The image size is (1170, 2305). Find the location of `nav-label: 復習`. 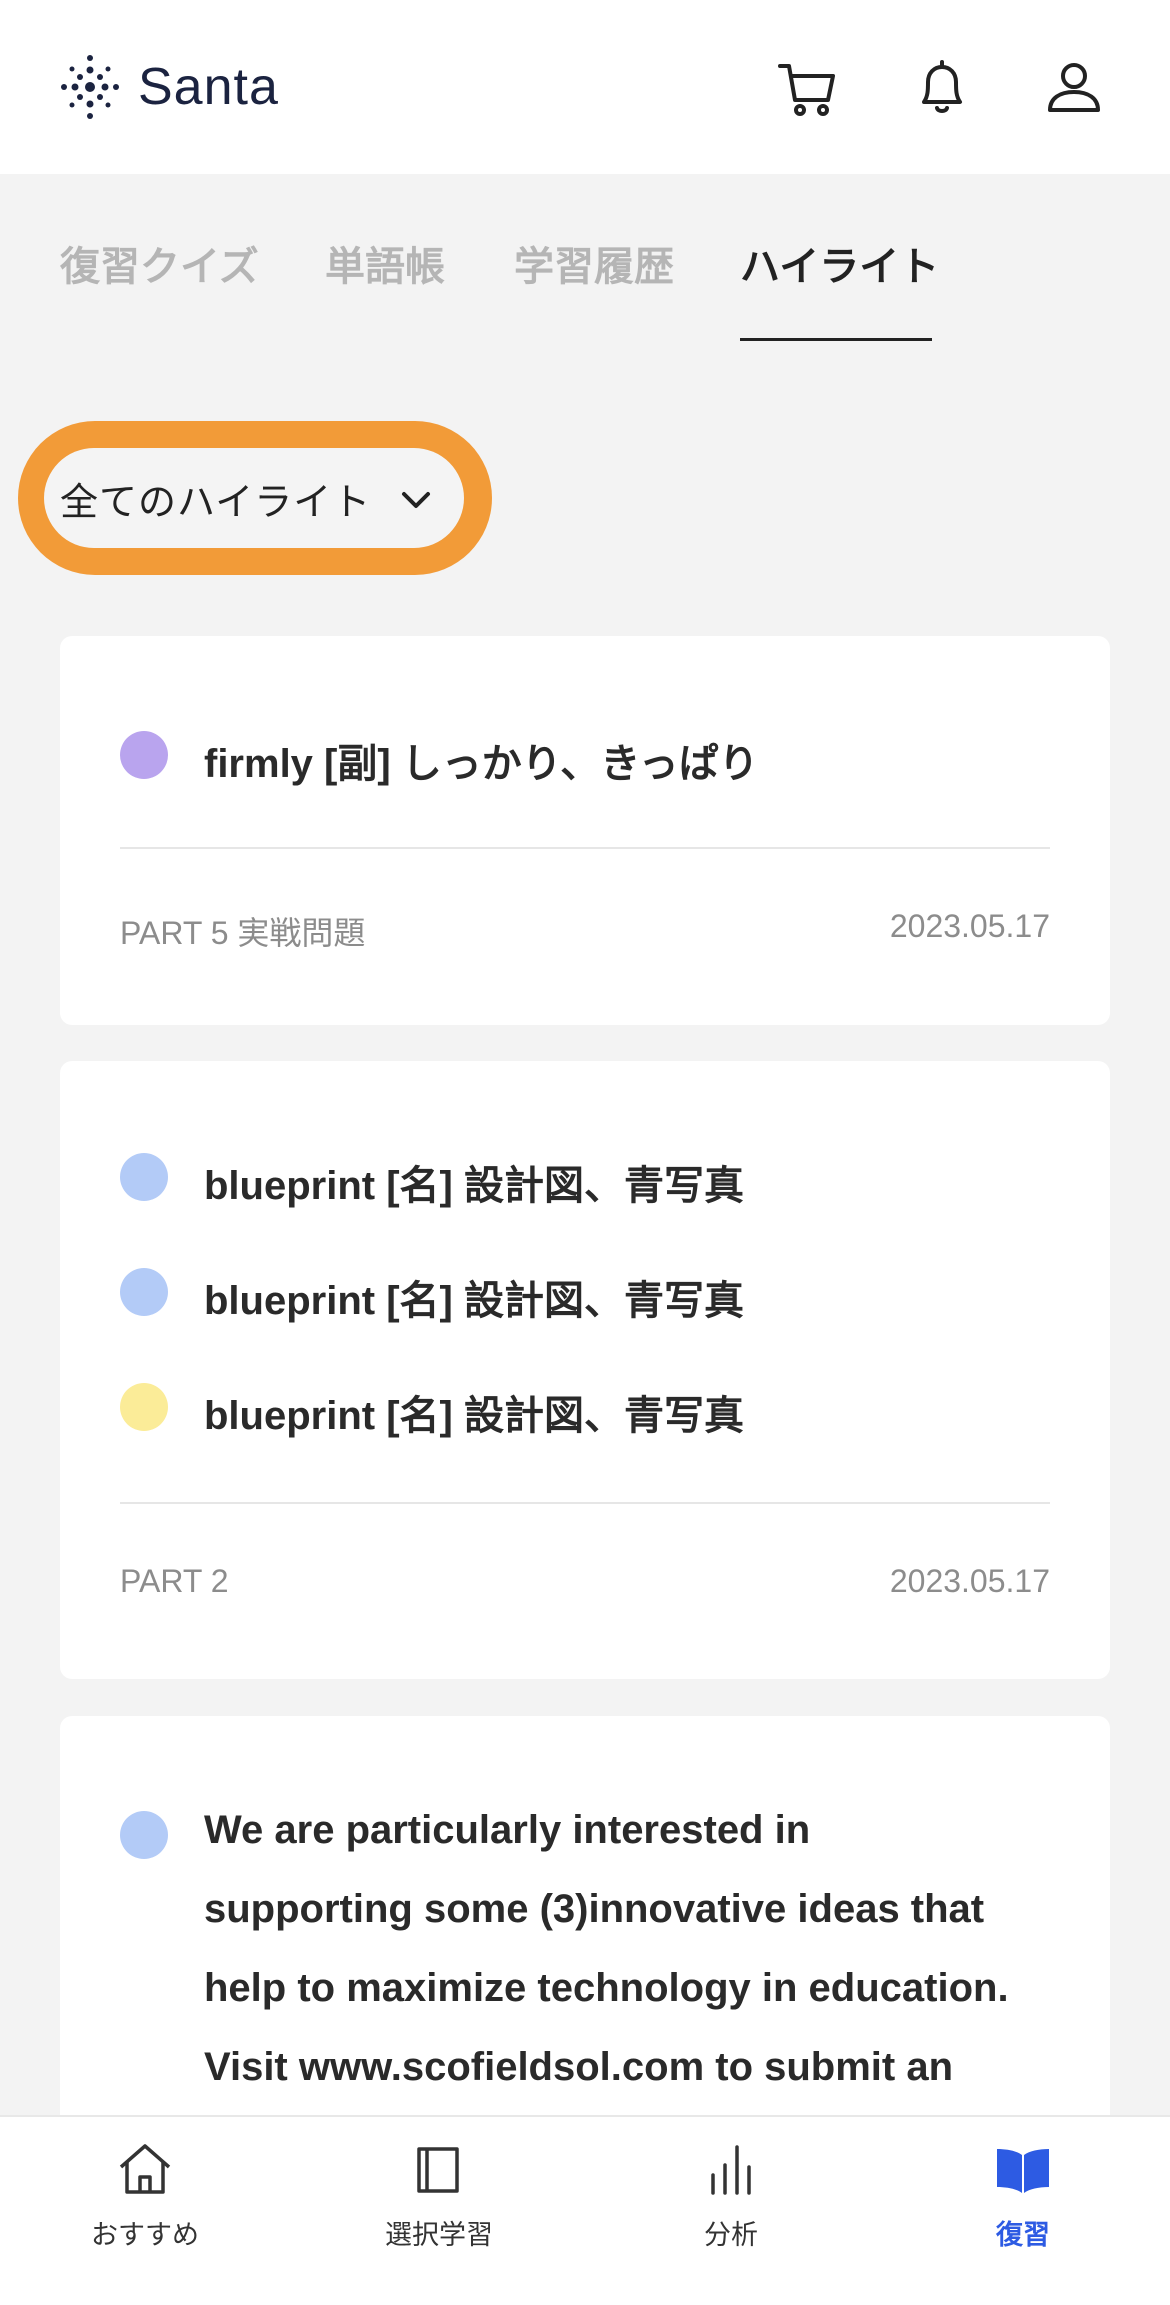

nav-label: 復習 is located at coordinates (1023, 2235).